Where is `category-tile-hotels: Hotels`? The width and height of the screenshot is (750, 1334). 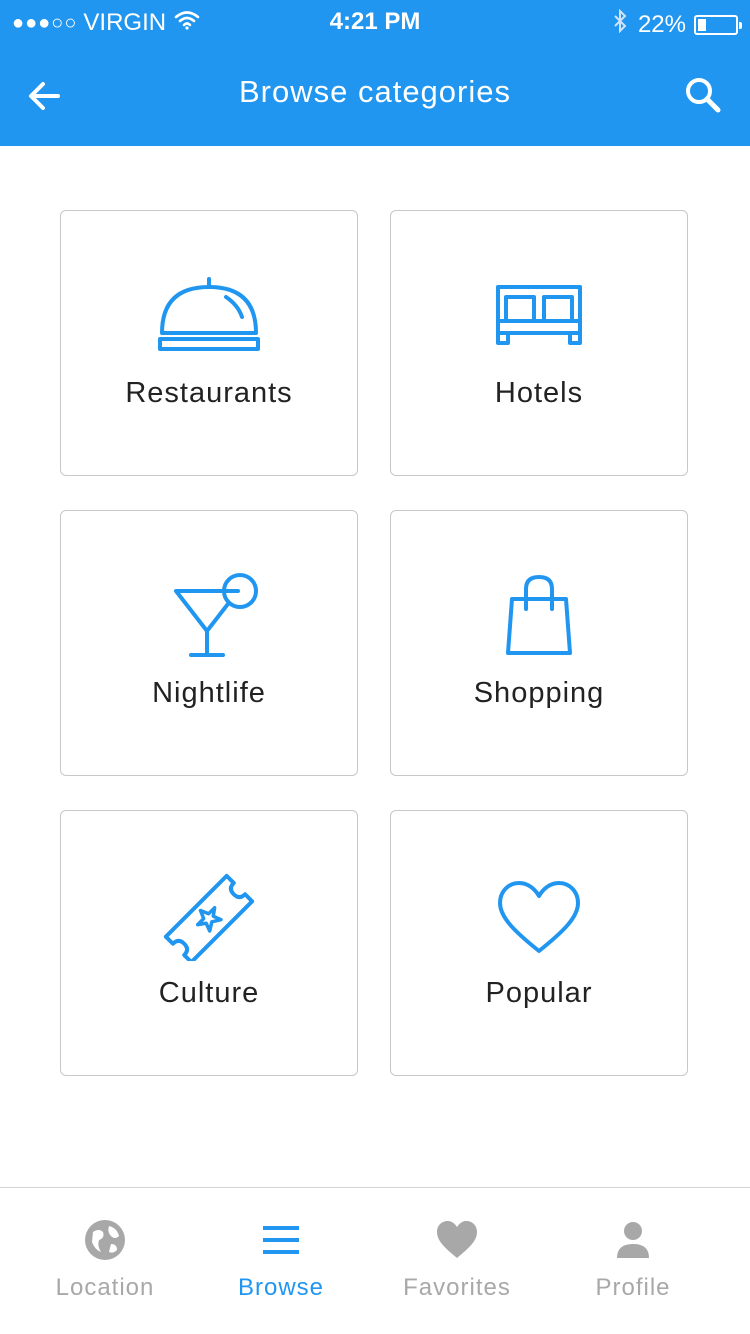 category-tile-hotels: Hotels is located at coordinates (539, 343).